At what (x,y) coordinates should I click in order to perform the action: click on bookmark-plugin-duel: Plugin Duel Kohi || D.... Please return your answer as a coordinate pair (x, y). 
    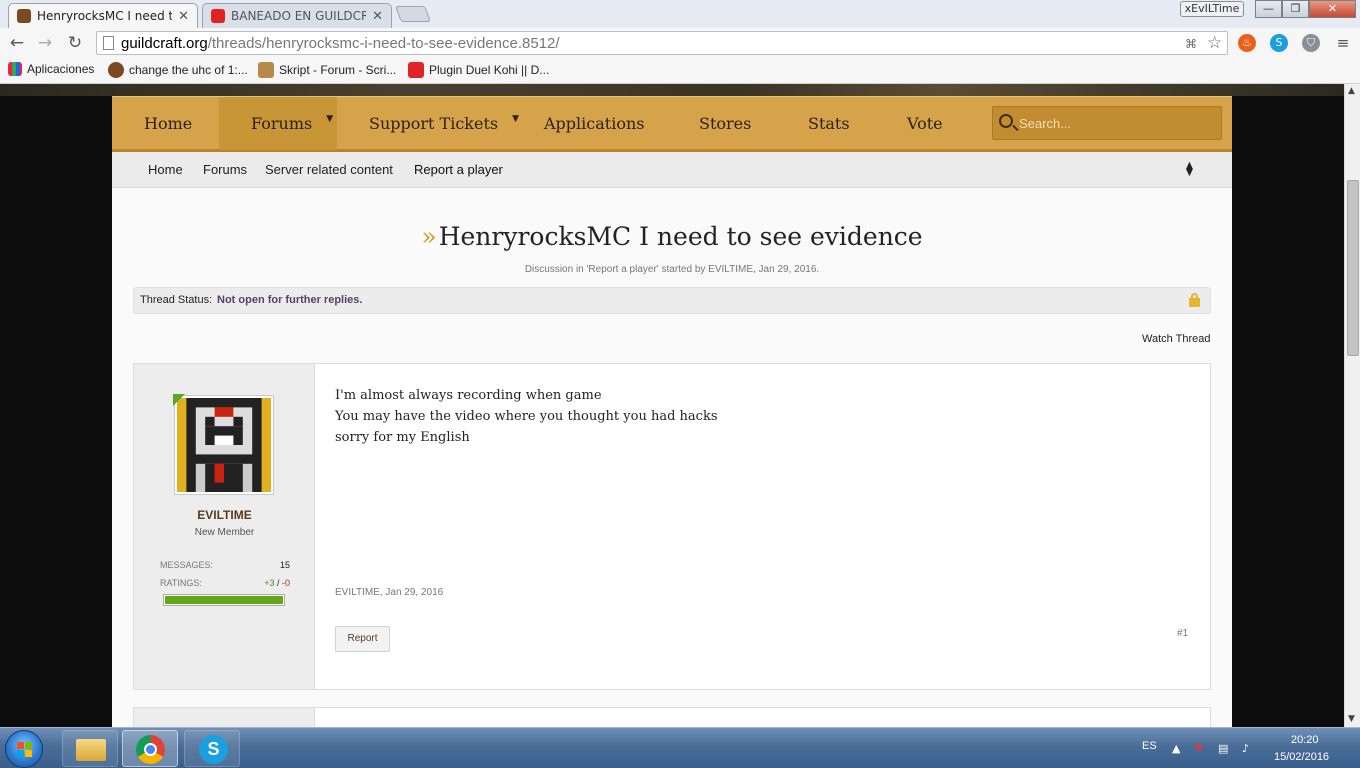
    Looking at the image, I should click on (478, 70).